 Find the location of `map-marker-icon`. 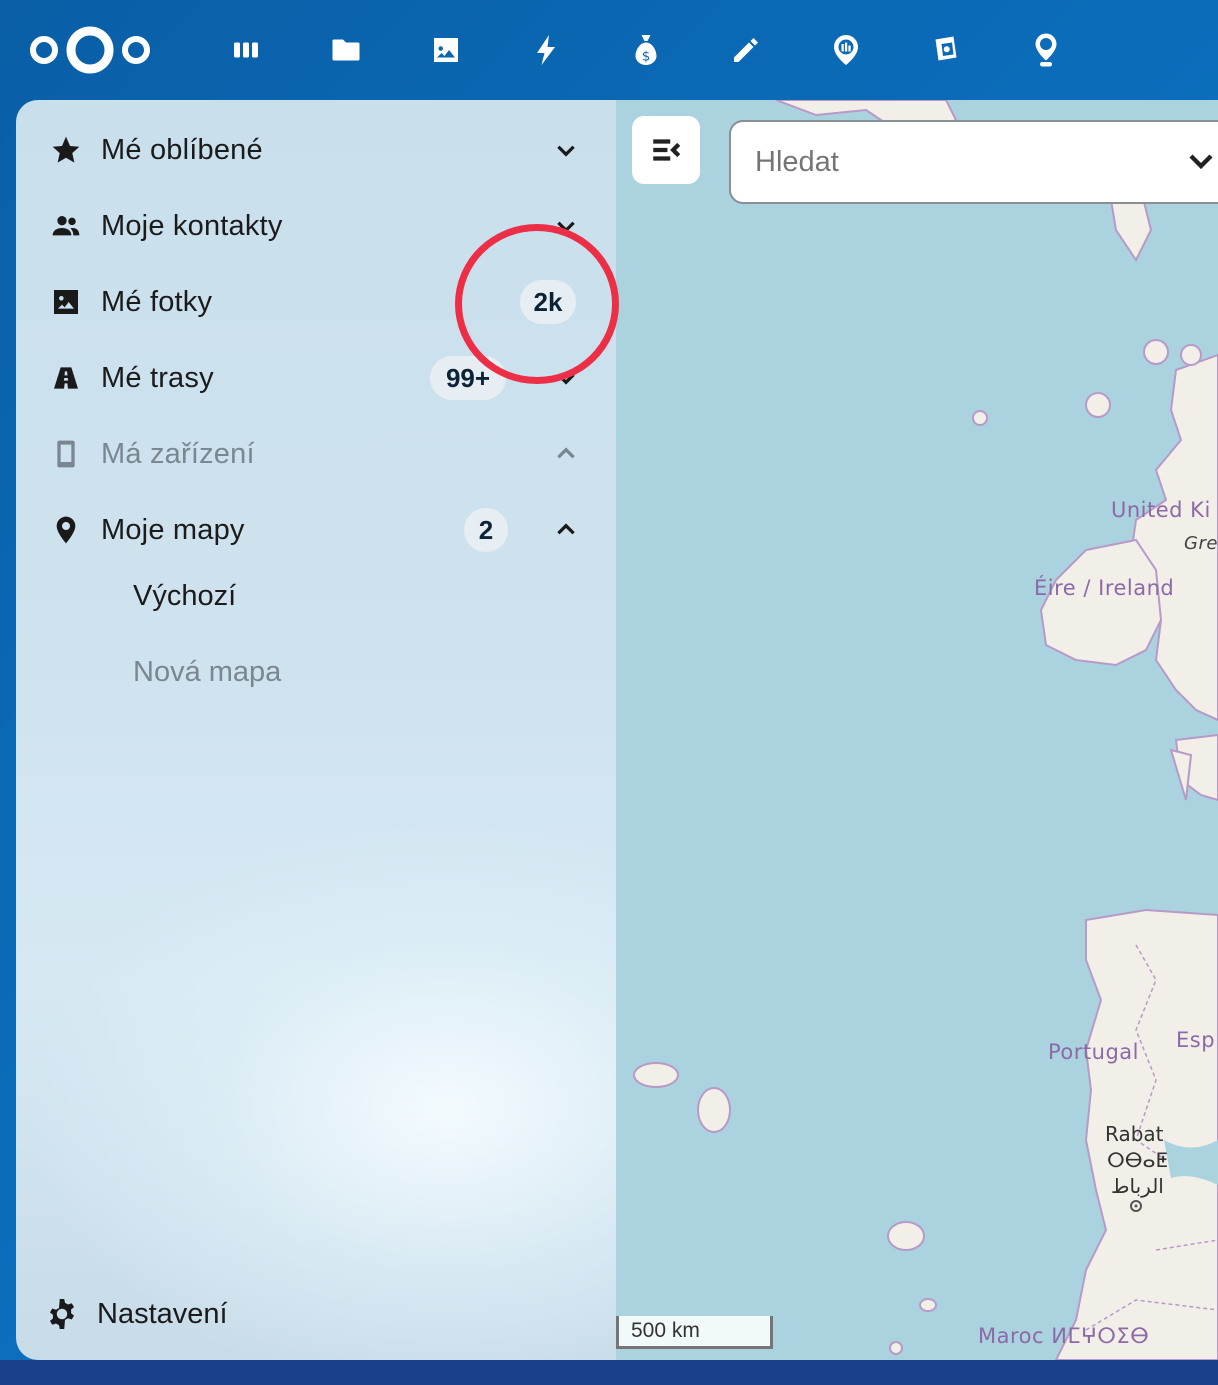

map-marker-icon is located at coordinates (66, 530).